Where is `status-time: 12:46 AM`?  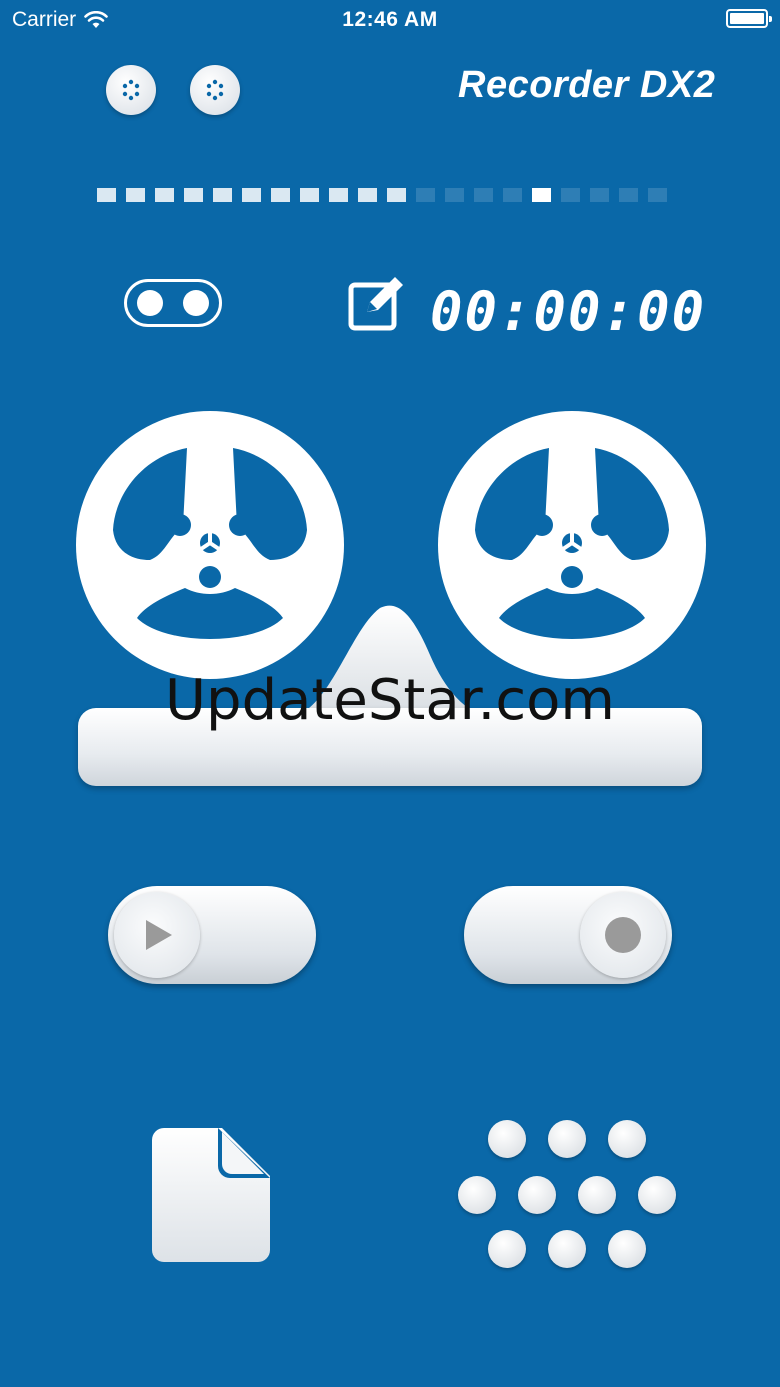 status-time: 12:46 AM is located at coordinates (390, 19).